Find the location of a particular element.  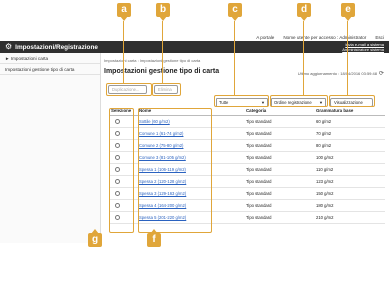

portal-link: A portale is located at coordinates (265, 37).